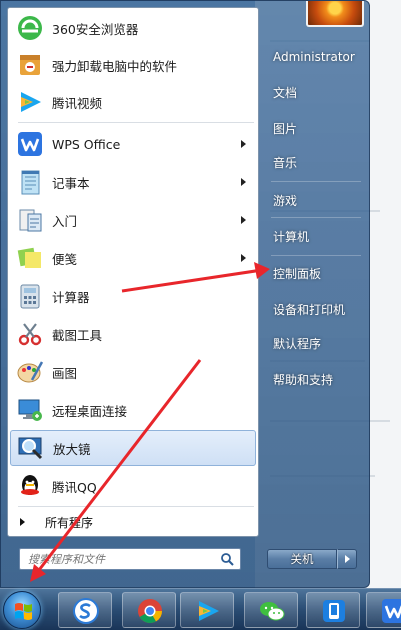 The width and height of the screenshot is (401, 630). I want to click on program-label: 强力卸载电脑中的软件, so click(115, 66).